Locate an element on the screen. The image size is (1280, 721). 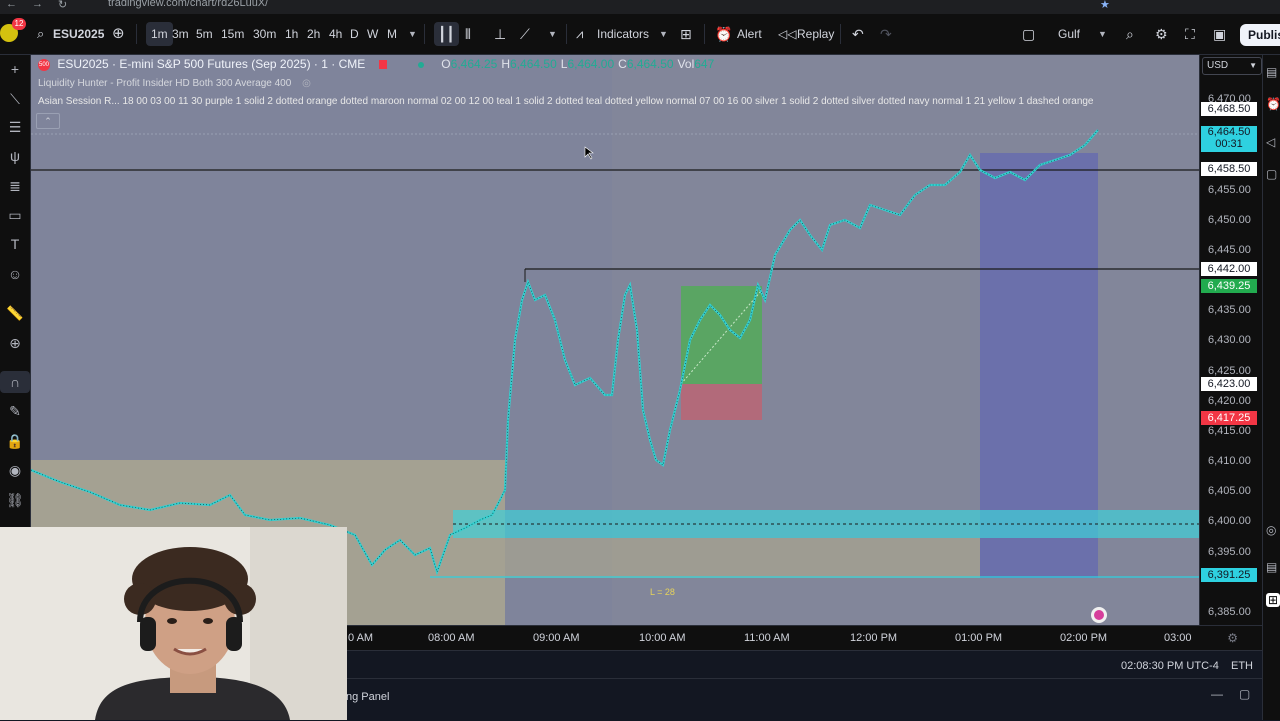
time-label: 10:00 AM is located at coordinates (662, 638).